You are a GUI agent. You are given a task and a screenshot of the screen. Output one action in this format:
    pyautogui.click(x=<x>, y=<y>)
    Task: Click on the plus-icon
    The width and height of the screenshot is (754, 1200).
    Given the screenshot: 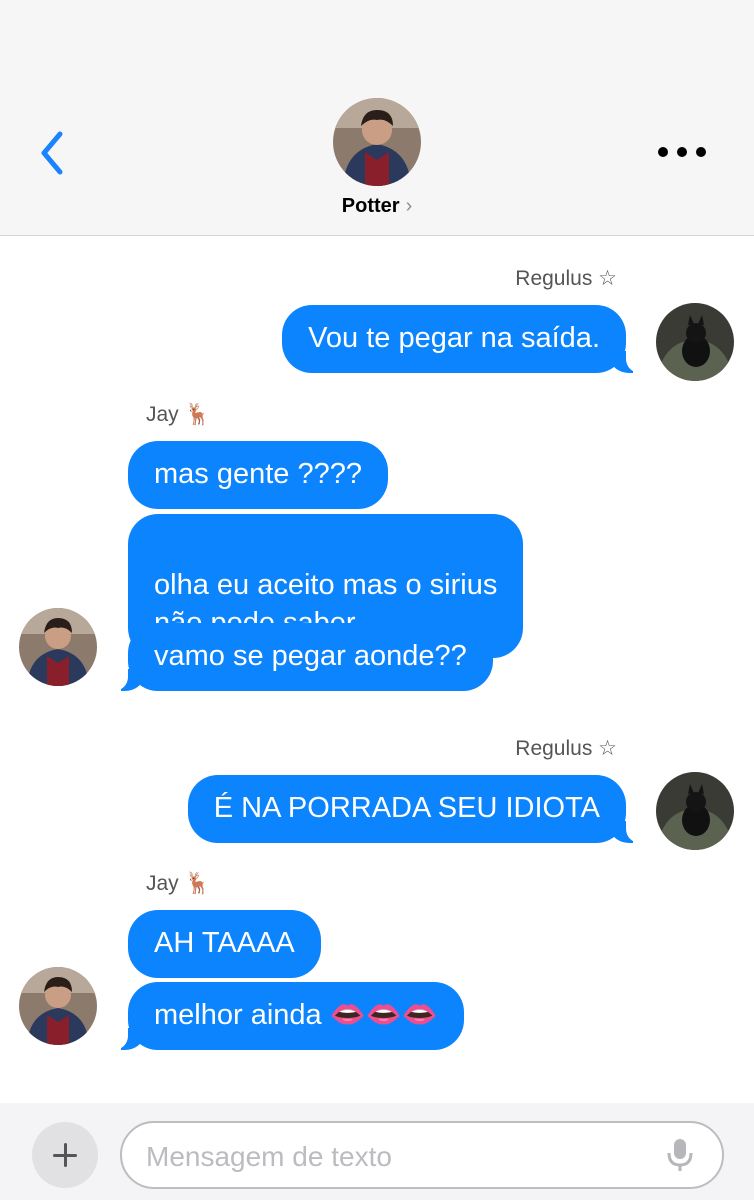 What is the action you would take?
    pyautogui.click(x=65, y=1155)
    